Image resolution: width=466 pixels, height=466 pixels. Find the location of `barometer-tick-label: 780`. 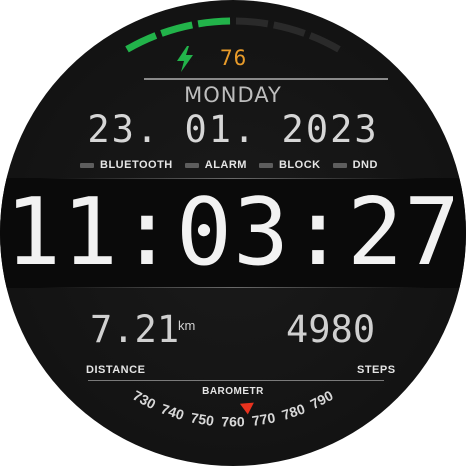

barometer-tick-label: 780 is located at coordinates (293, 411).